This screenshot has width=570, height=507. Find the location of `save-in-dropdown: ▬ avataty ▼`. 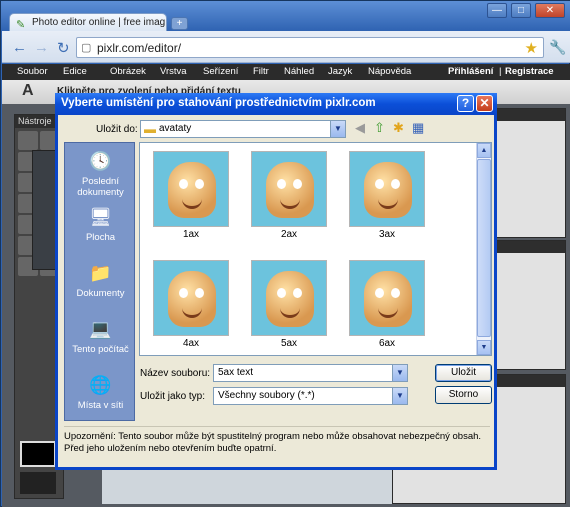

save-in-dropdown: ▬ avataty ▼ is located at coordinates (243, 129).